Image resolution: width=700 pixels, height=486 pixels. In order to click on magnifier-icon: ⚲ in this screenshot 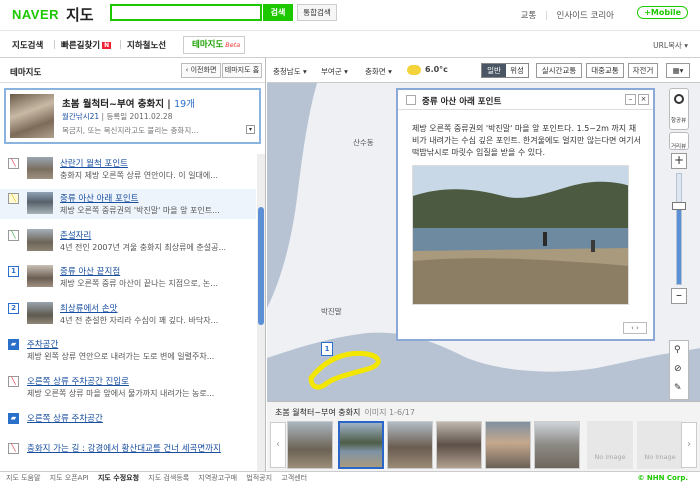, I will do `click(677, 350)`.